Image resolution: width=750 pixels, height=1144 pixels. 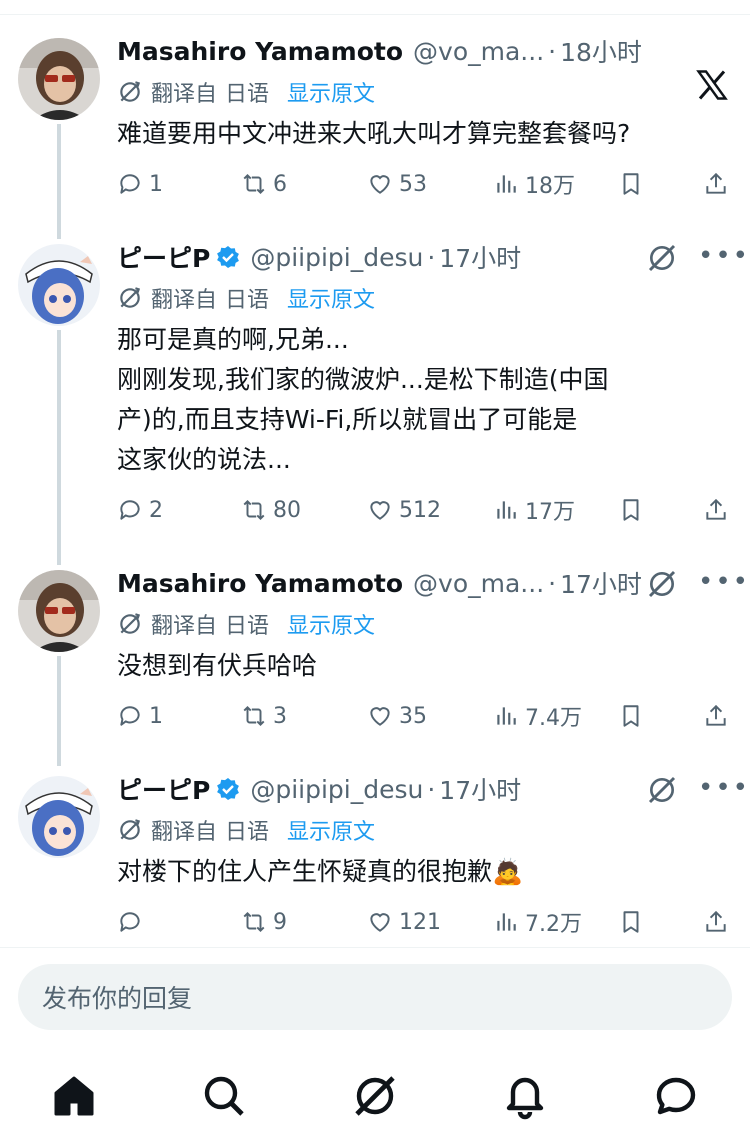 I want to click on repost-count: 80, so click(x=287, y=510).